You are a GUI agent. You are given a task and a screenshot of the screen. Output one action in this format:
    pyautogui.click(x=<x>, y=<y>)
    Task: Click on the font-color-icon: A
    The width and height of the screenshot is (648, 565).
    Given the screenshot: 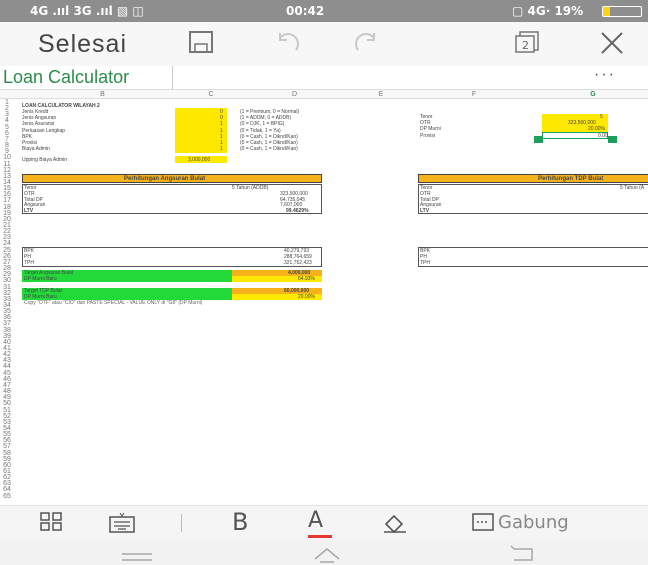 What is the action you would take?
    pyautogui.click(x=320, y=523)
    